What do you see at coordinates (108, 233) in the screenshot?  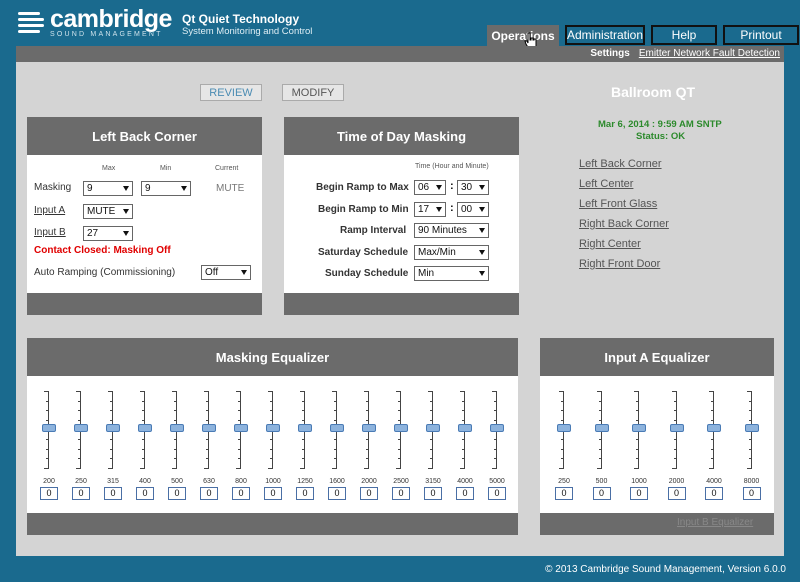 I see `input-b-select: 27` at bounding box center [108, 233].